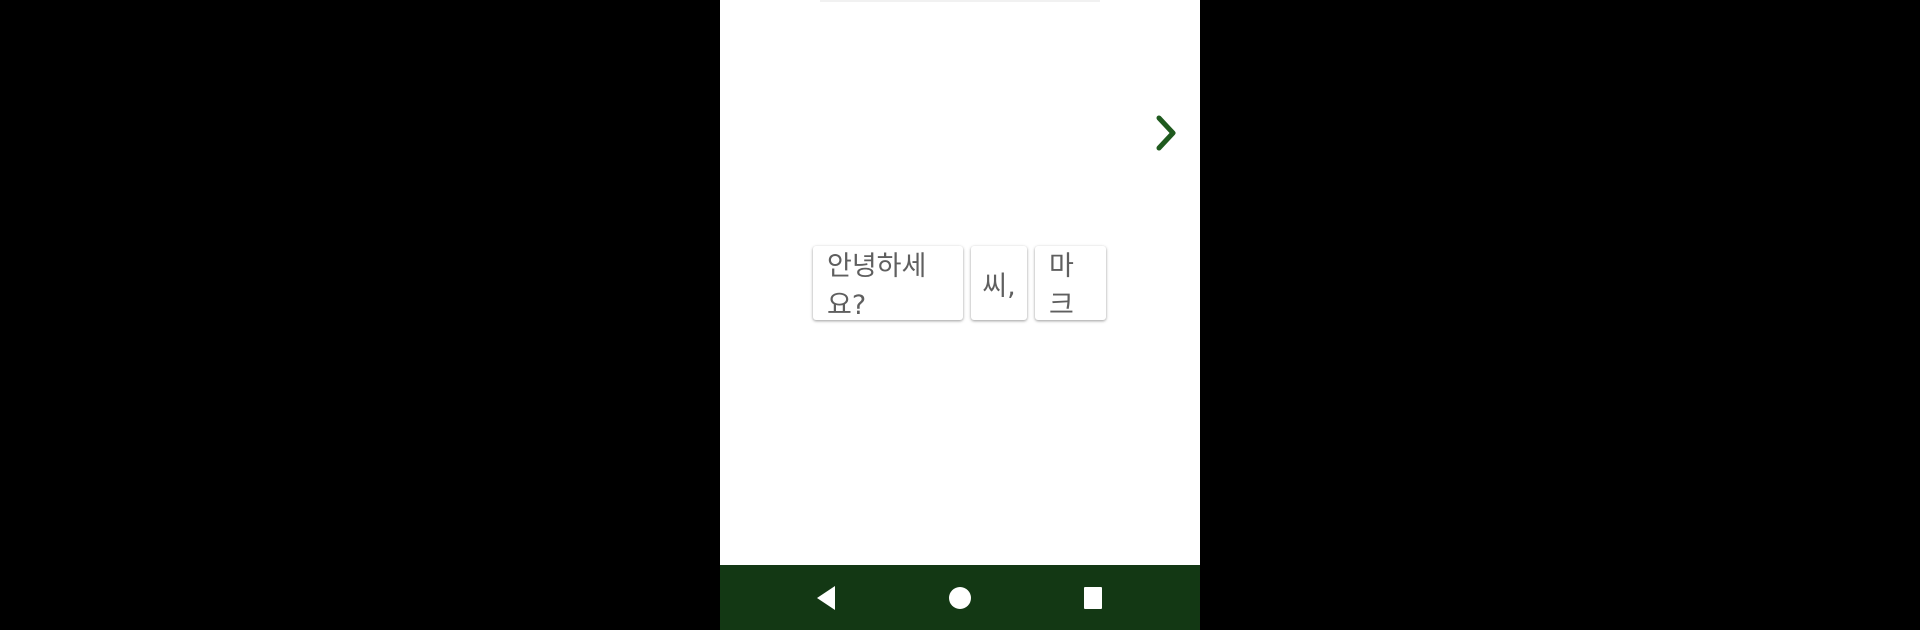 The height and width of the screenshot is (630, 1920). Describe the element at coordinates (888, 283) in the screenshot. I see `word-chip: 안녕하세요?` at that location.